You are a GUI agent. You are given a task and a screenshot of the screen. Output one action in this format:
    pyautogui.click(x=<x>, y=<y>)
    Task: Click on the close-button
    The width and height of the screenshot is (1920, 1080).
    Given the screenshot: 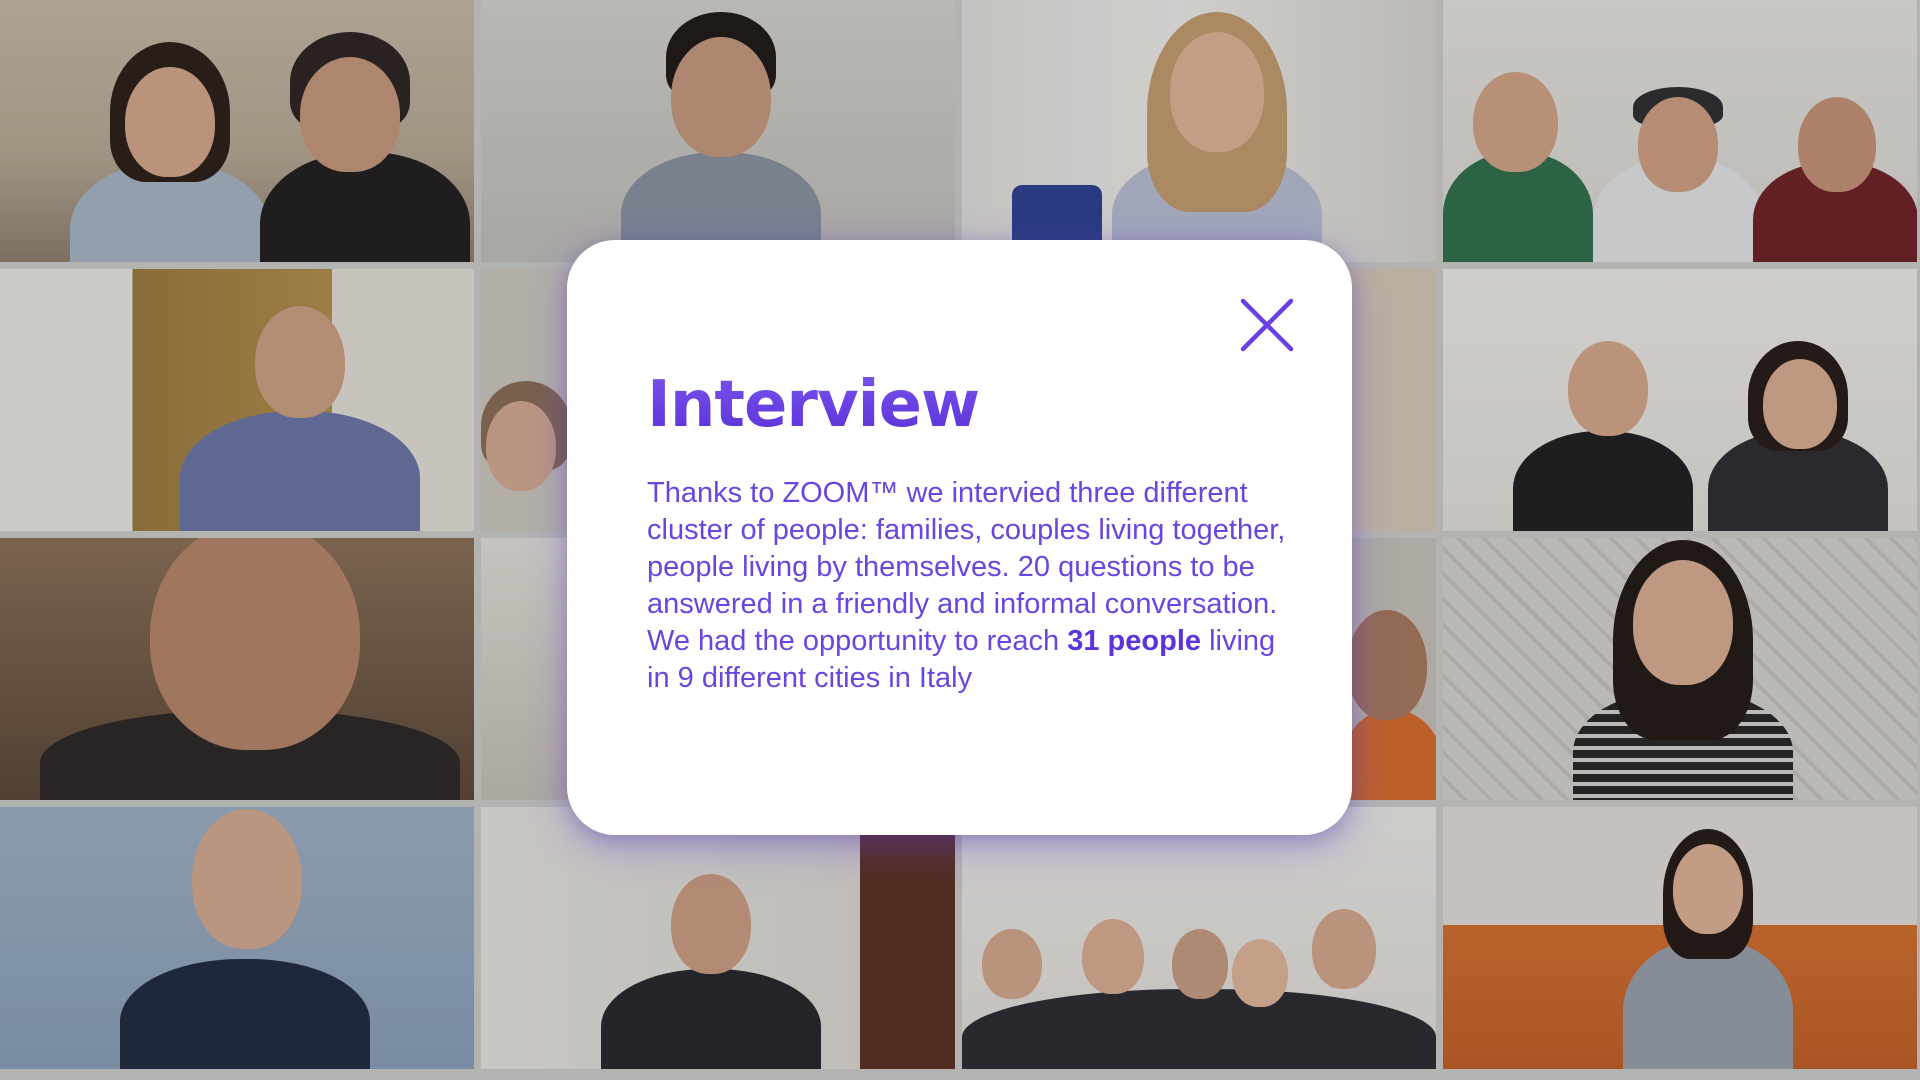 What is the action you would take?
    pyautogui.click(x=1267, y=325)
    